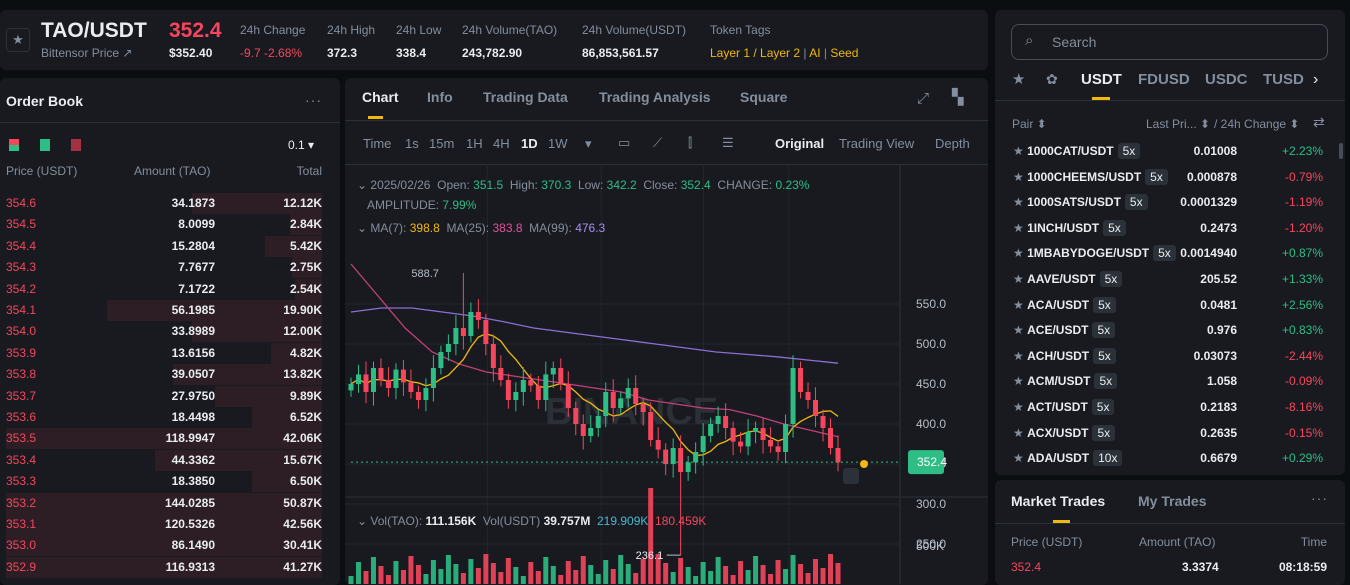 The width and height of the screenshot is (1350, 585). What do you see at coordinates (1168, 279) in the screenshot?
I see `market-row: ★ AAVE/USDT 5x 205.52 +1.33%` at bounding box center [1168, 279].